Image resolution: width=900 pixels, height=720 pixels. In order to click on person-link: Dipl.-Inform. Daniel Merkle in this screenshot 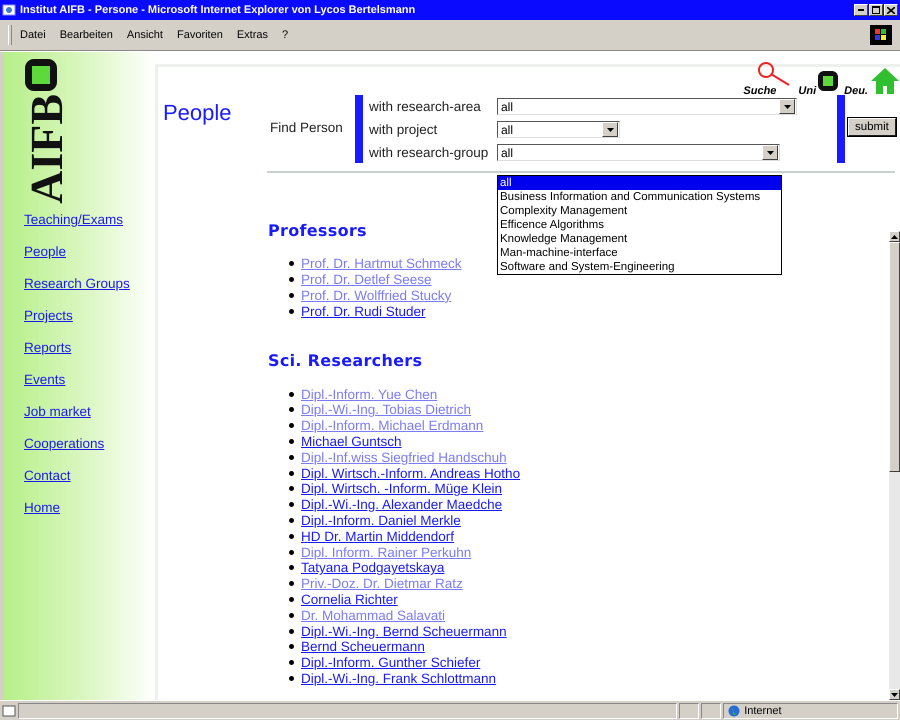, I will do `click(381, 520)`.